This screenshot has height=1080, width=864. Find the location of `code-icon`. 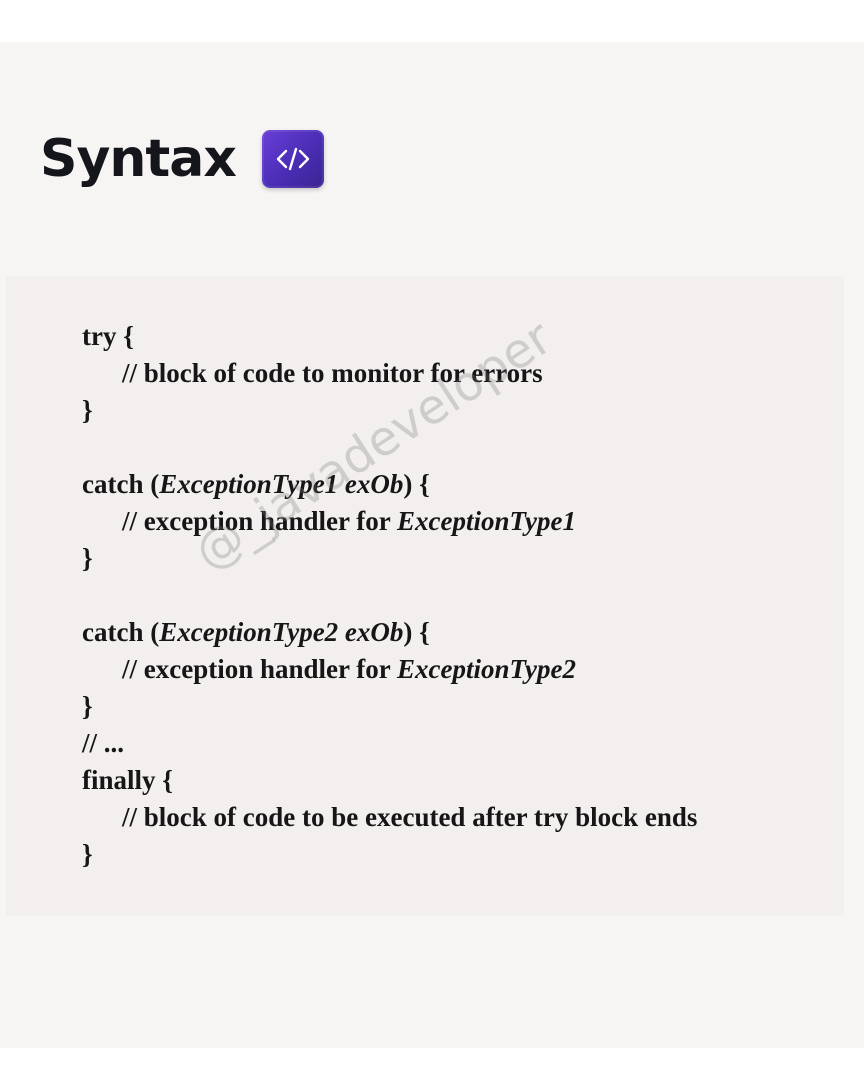

code-icon is located at coordinates (292, 159).